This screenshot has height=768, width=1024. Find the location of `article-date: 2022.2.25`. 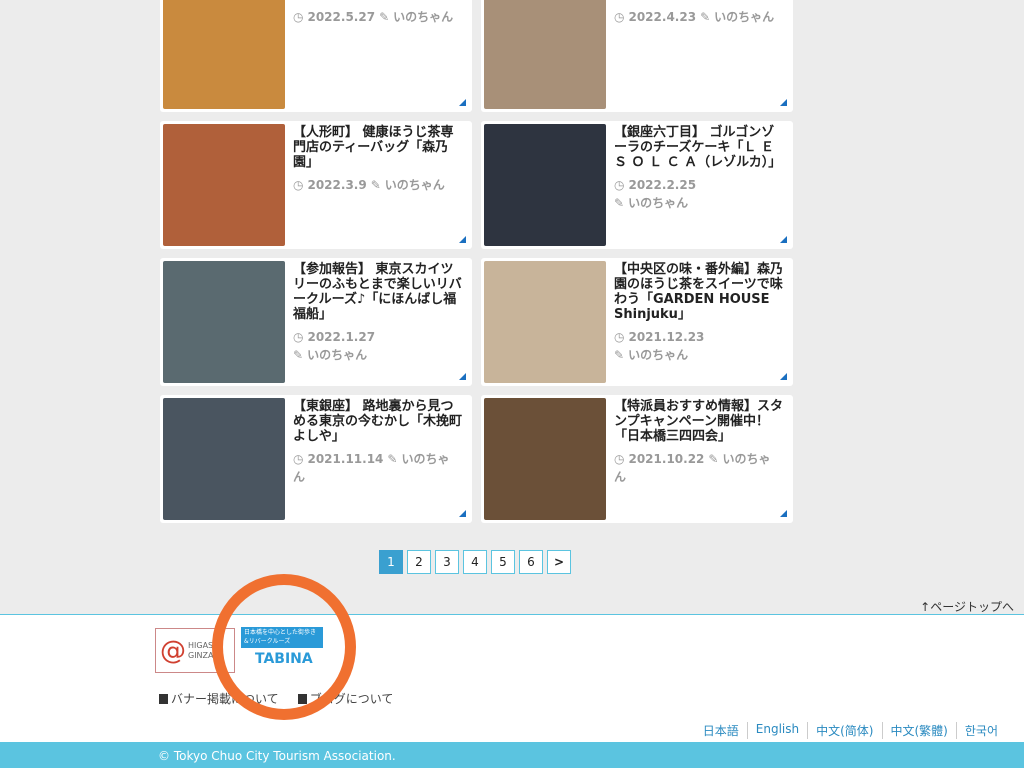

article-date: 2022.2.25 is located at coordinates (662, 185).